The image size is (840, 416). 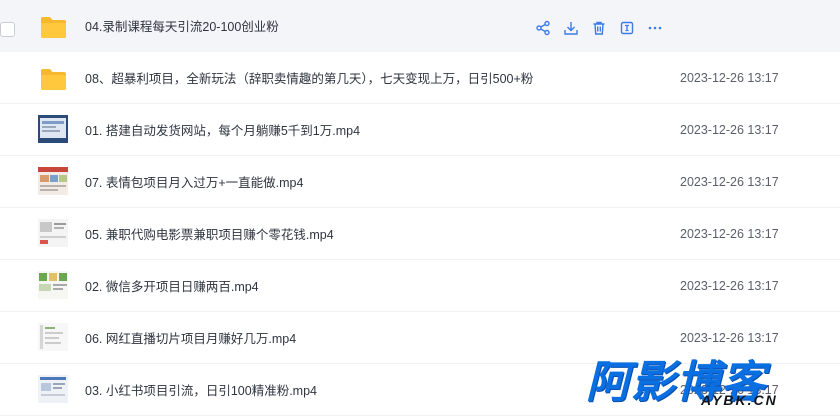 What do you see at coordinates (194, 181) in the screenshot?
I see `file-name: 07. 表情包项目月入过万+一直能做.mp4` at bounding box center [194, 181].